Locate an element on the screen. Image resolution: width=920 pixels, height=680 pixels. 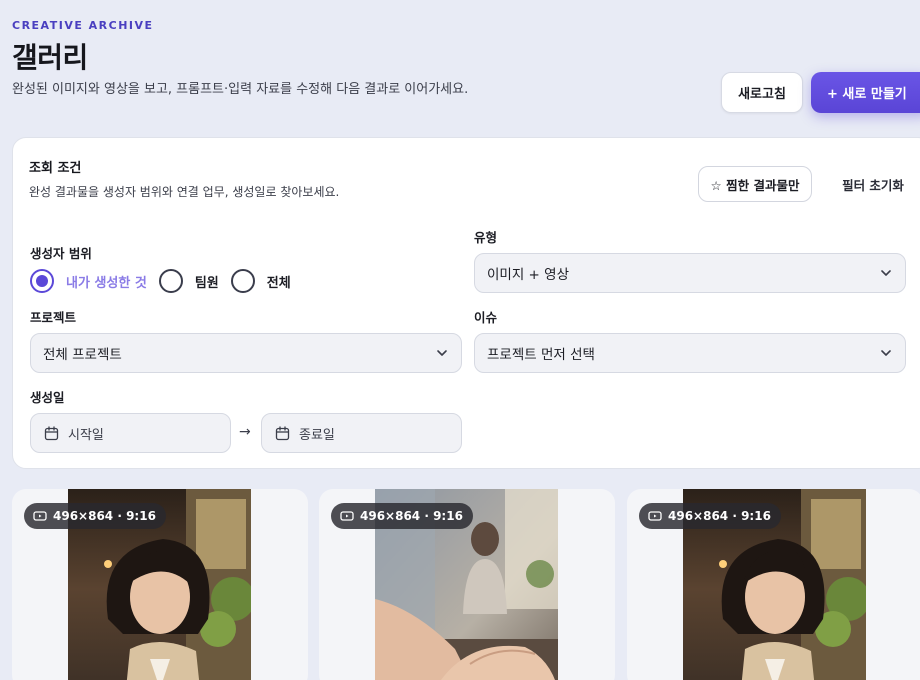
refresh-button: 새로고침 is located at coordinates (762, 92).